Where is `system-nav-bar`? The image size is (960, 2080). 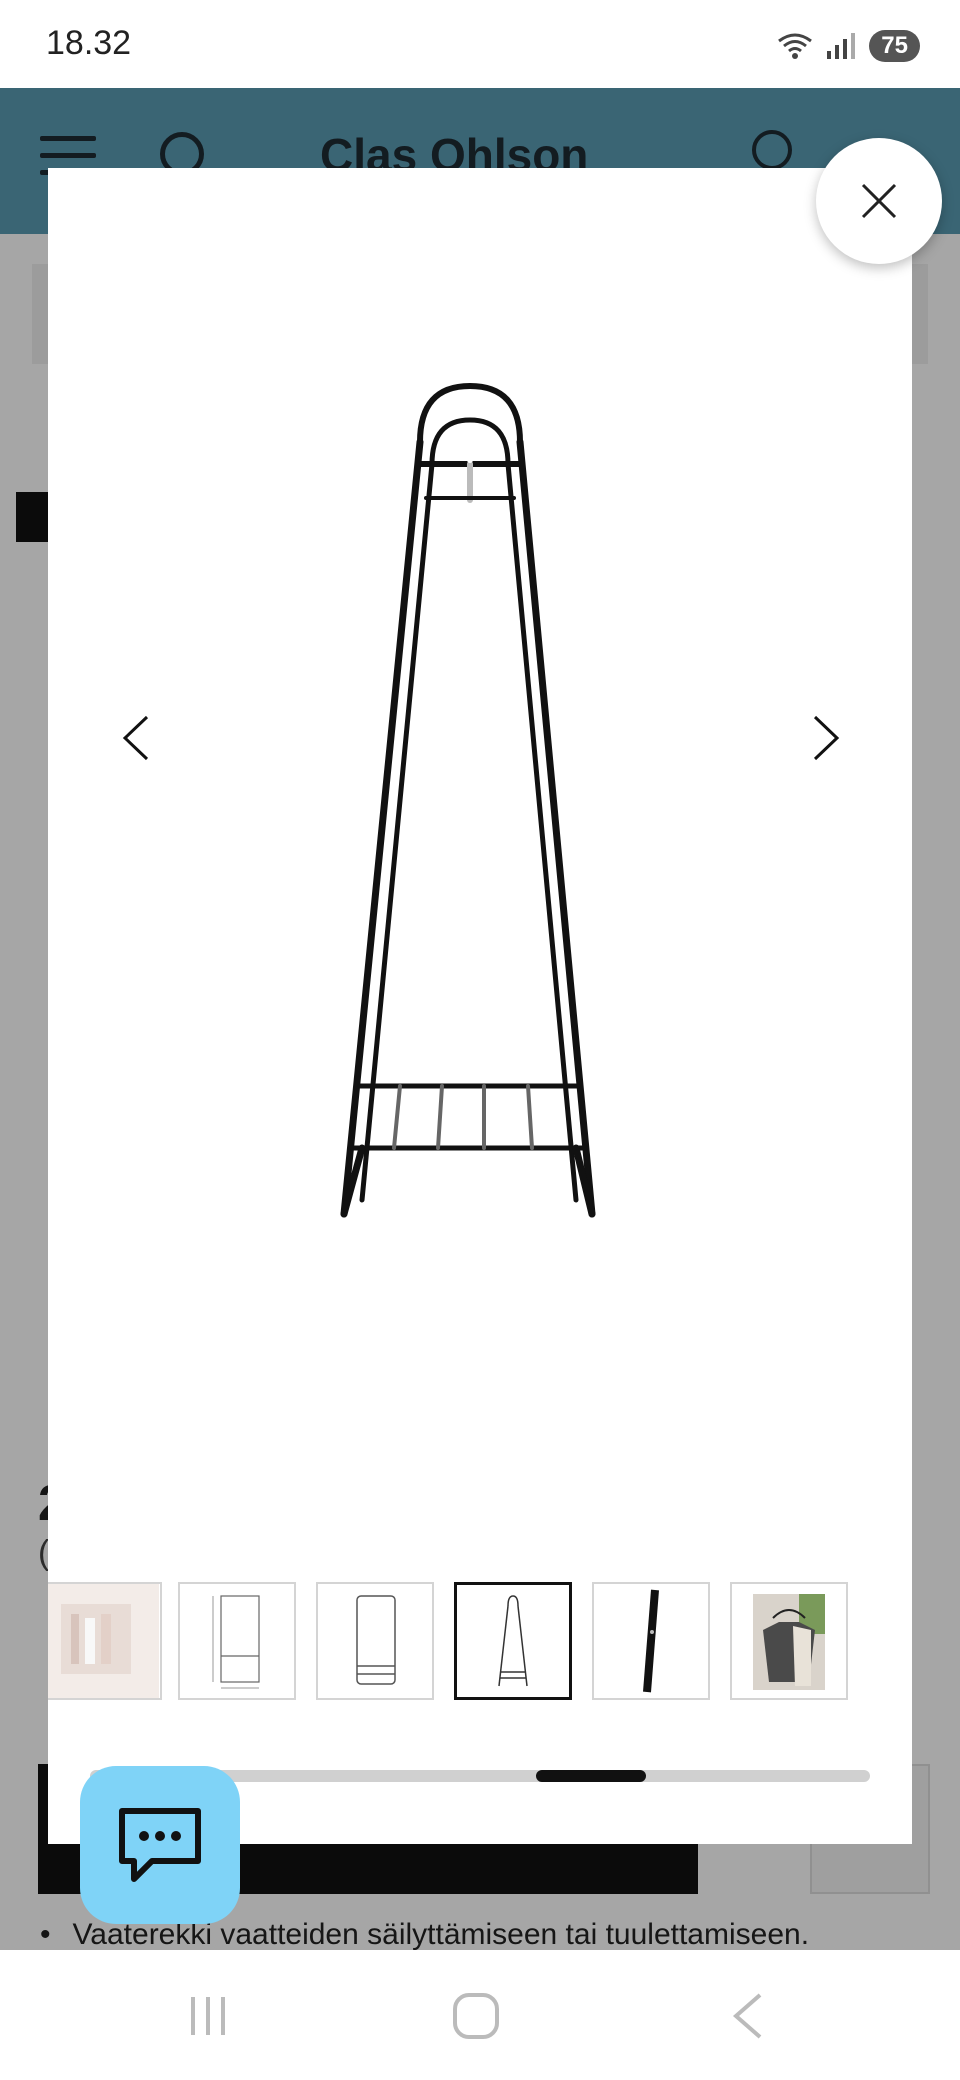
system-nav-bar is located at coordinates (480, 2015).